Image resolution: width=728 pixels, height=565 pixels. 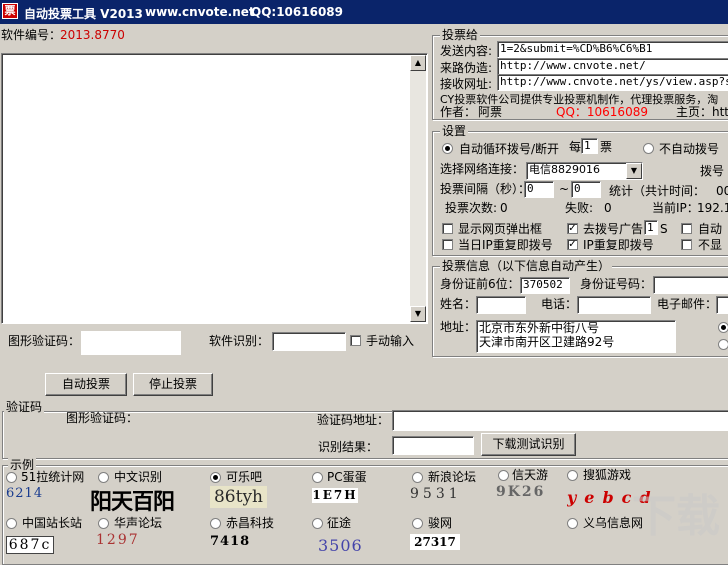 I want to click on example-radio-chichang, so click(x=215, y=523).